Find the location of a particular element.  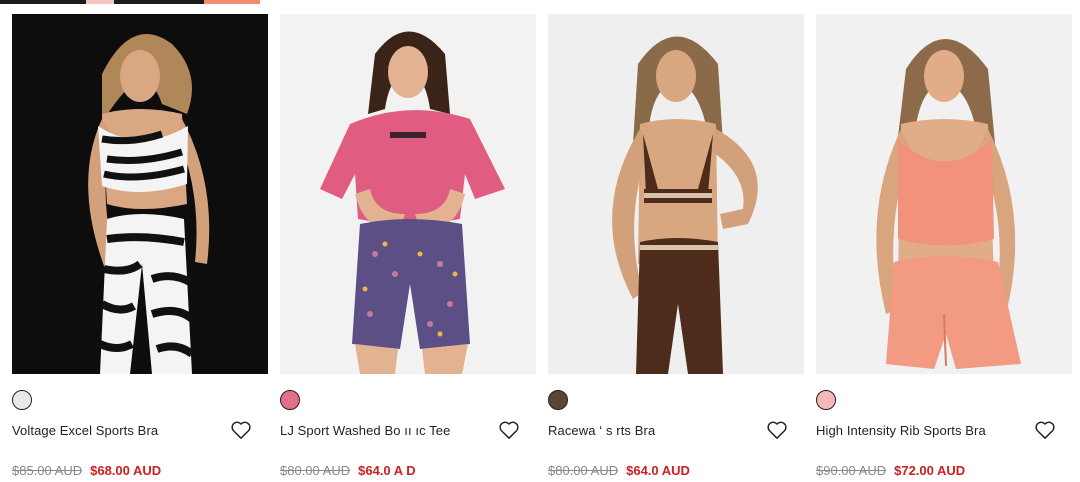

sale-price: $72.00 AUD is located at coordinates (930, 470).